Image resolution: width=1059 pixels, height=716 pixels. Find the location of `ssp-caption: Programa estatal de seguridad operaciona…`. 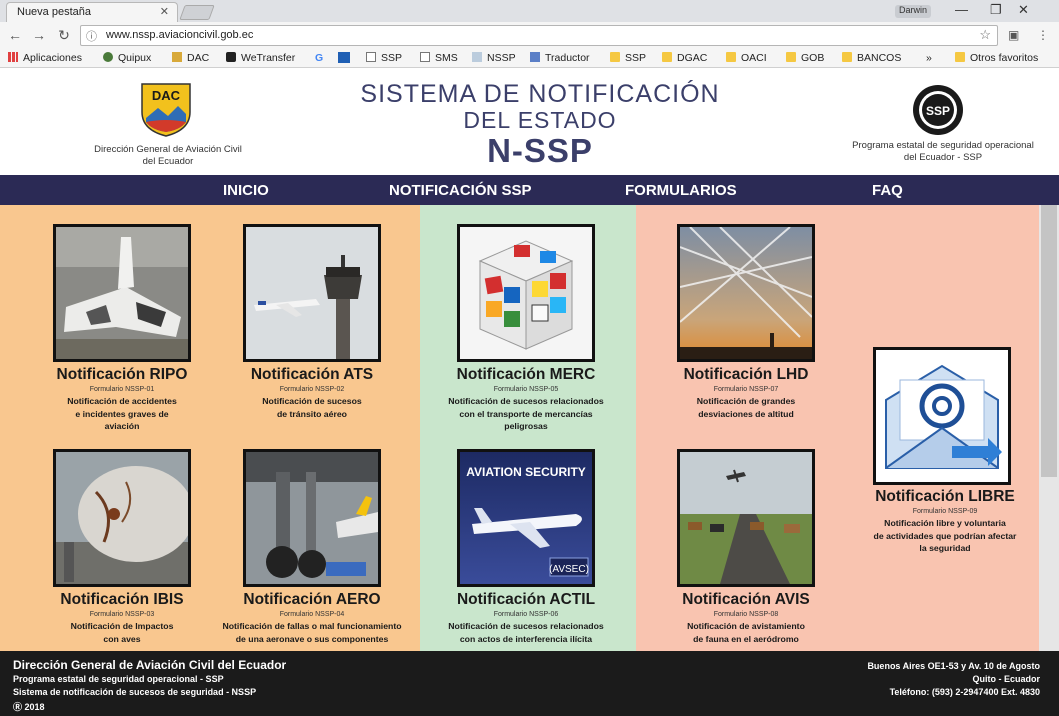

ssp-caption: Programa estatal de seguridad operaciona… is located at coordinates (943, 151).